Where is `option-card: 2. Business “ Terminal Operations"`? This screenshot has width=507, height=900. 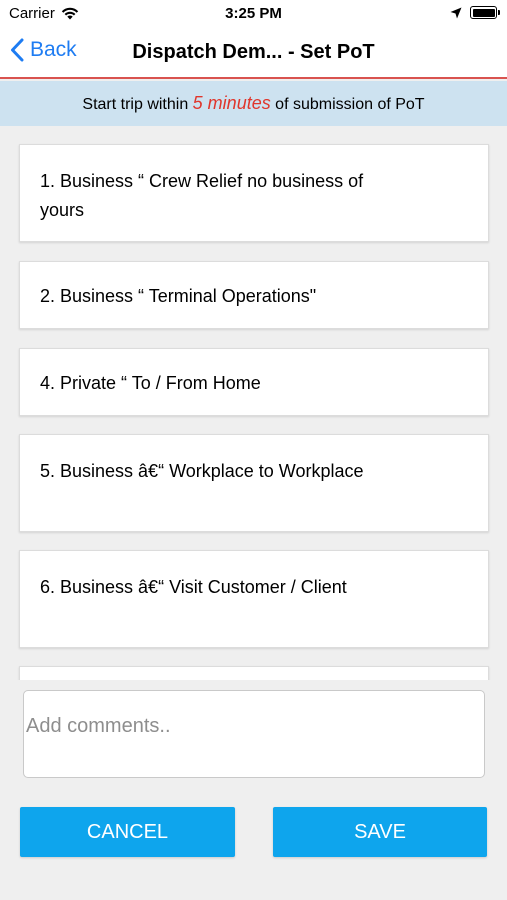
option-card: 2. Business “ Terminal Operations" is located at coordinates (254, 295).